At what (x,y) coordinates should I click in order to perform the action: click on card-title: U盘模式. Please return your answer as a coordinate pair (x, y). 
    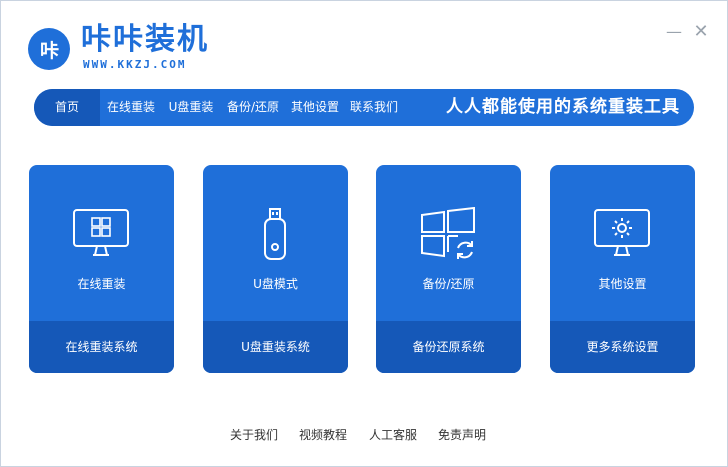
    Looking at the image, I should click on (275, 284).